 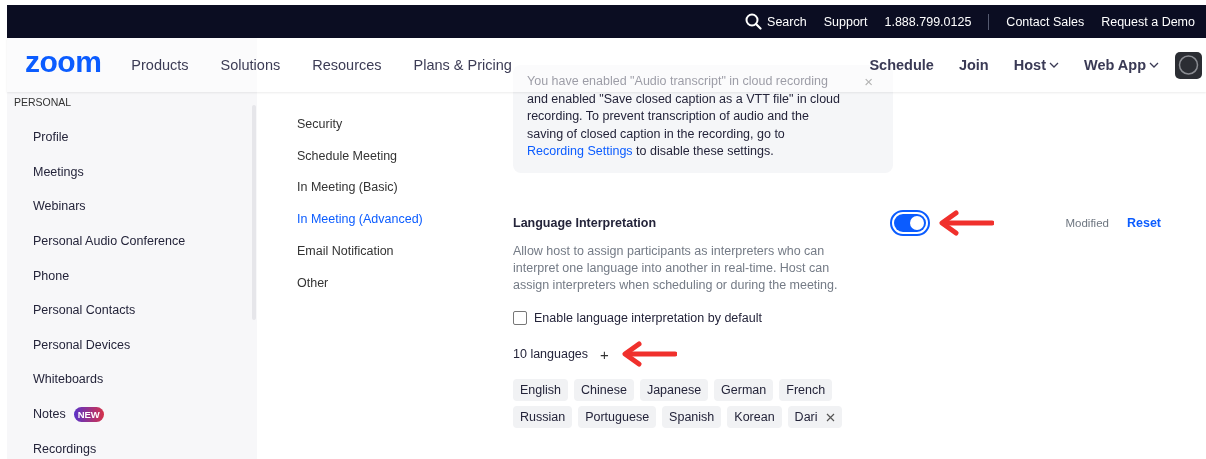 What do you see at coordinates (347, 65) in the screenshot?
I see `nav-link: Resources` at bounding box center [347, 65].